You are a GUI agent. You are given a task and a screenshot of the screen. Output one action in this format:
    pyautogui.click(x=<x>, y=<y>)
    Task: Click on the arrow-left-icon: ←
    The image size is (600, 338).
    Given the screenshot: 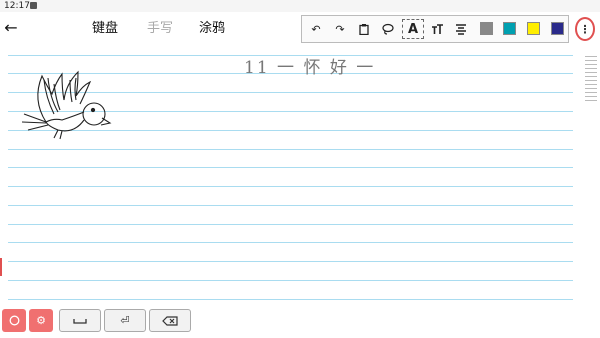 What is the action you would take?
    pyautogui.click(x=11, y=27)
    